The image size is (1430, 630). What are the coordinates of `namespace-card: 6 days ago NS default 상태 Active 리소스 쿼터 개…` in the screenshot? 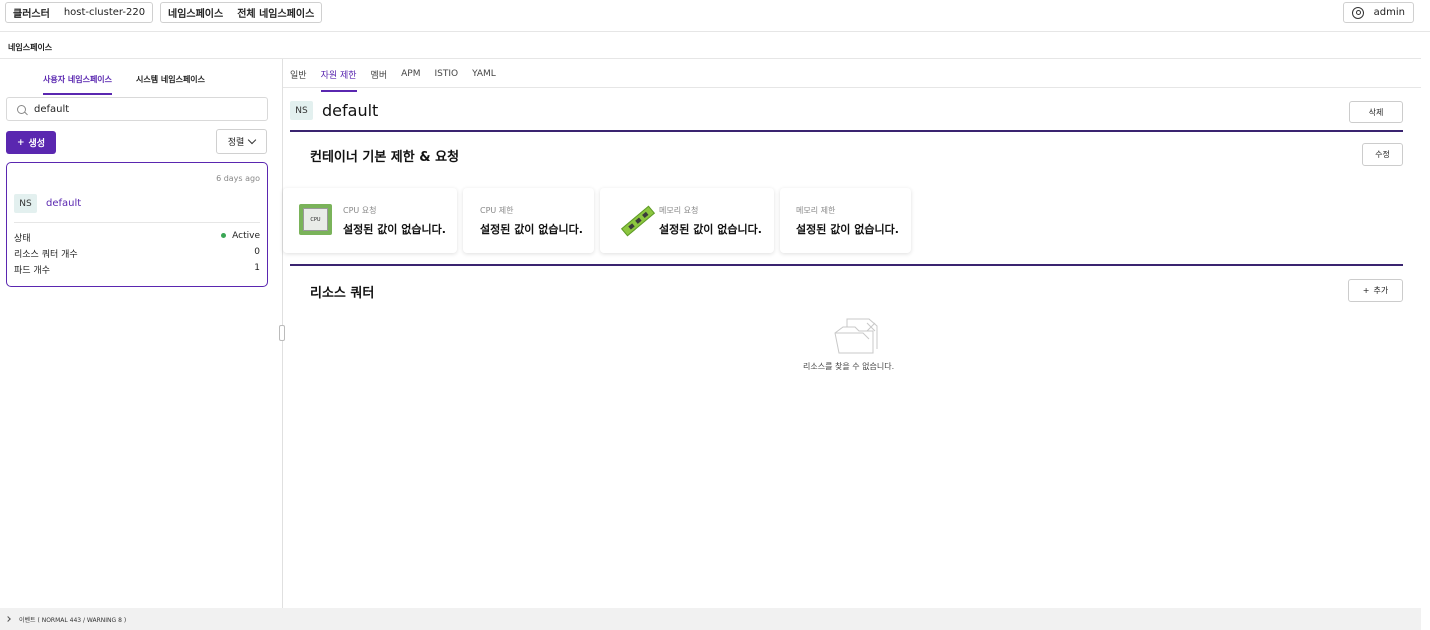 It's located at (137, 224).